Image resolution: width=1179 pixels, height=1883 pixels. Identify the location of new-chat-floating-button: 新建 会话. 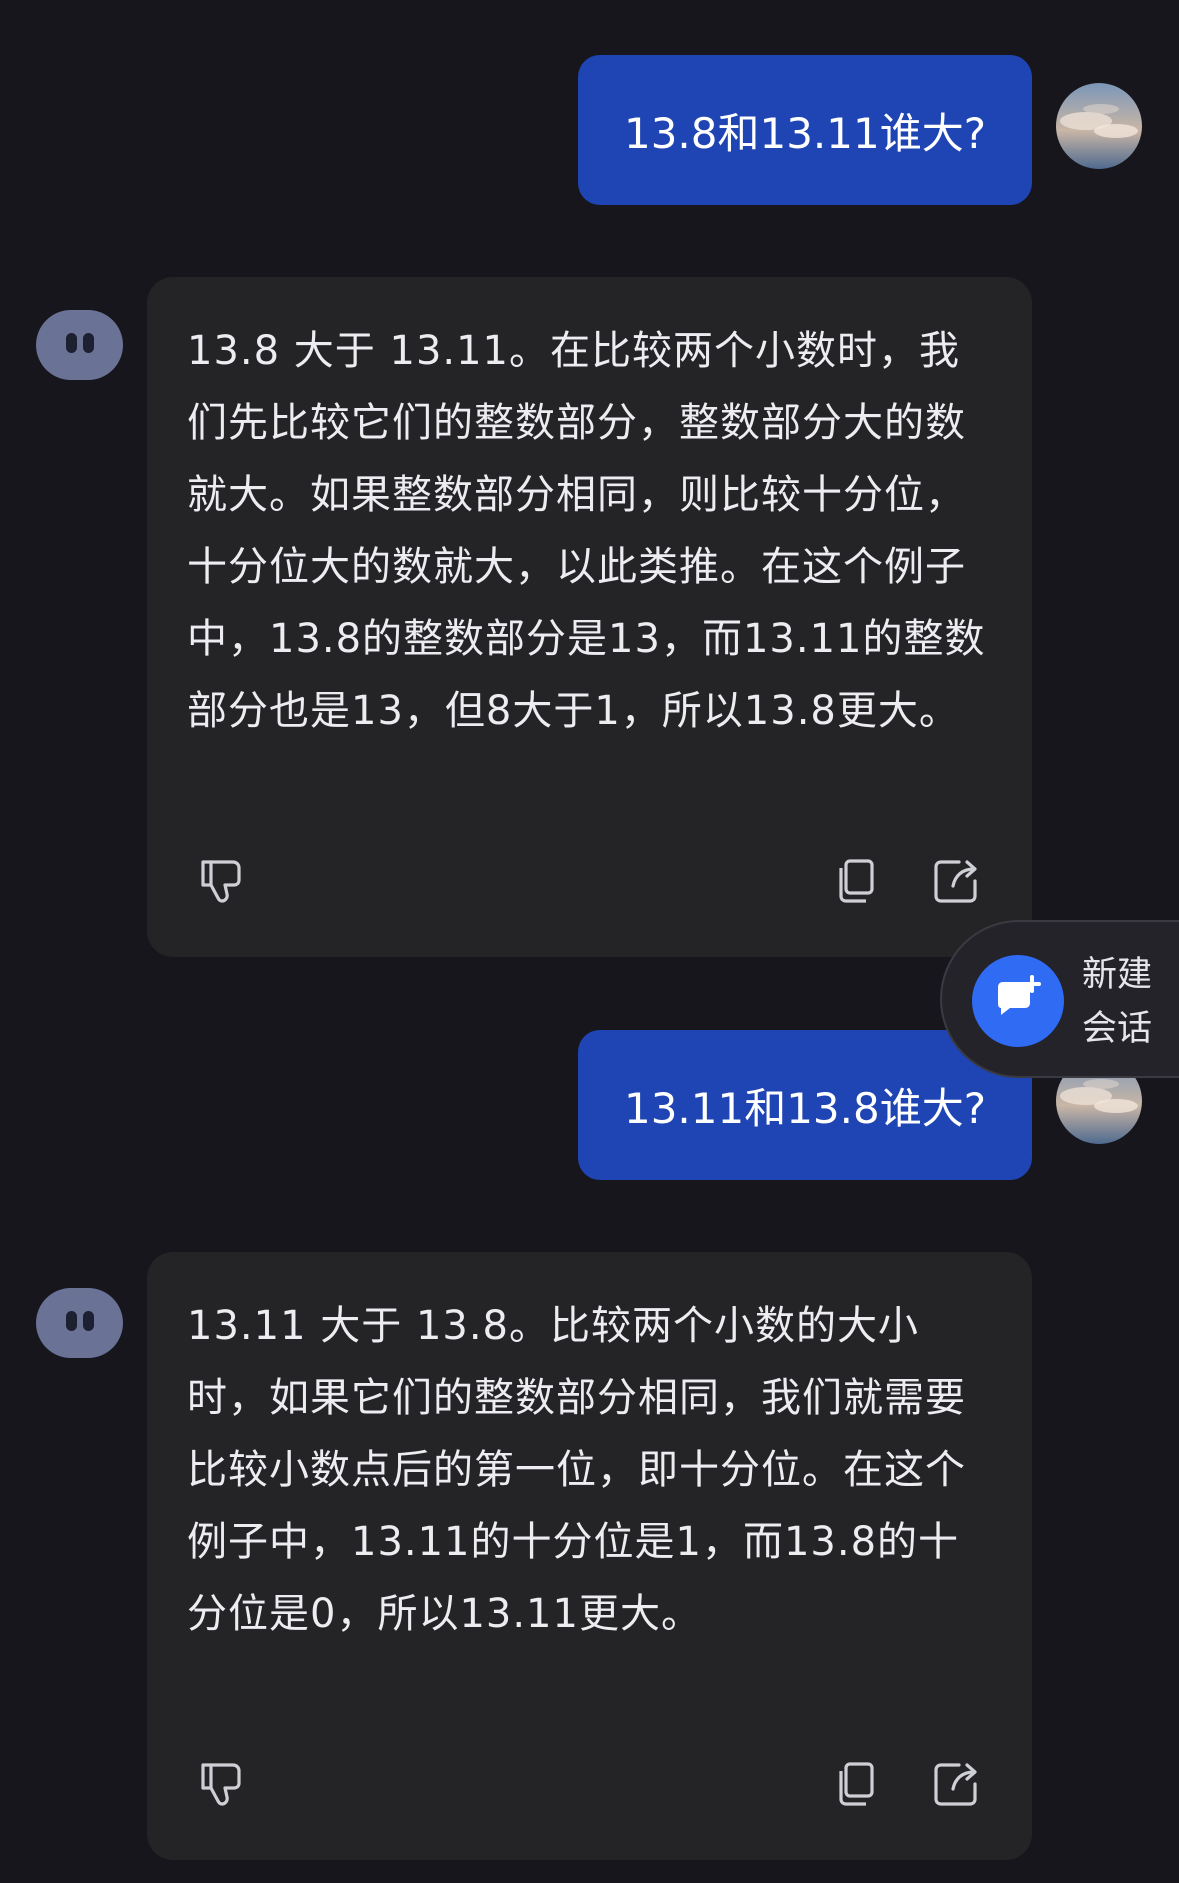
(1059, 999).